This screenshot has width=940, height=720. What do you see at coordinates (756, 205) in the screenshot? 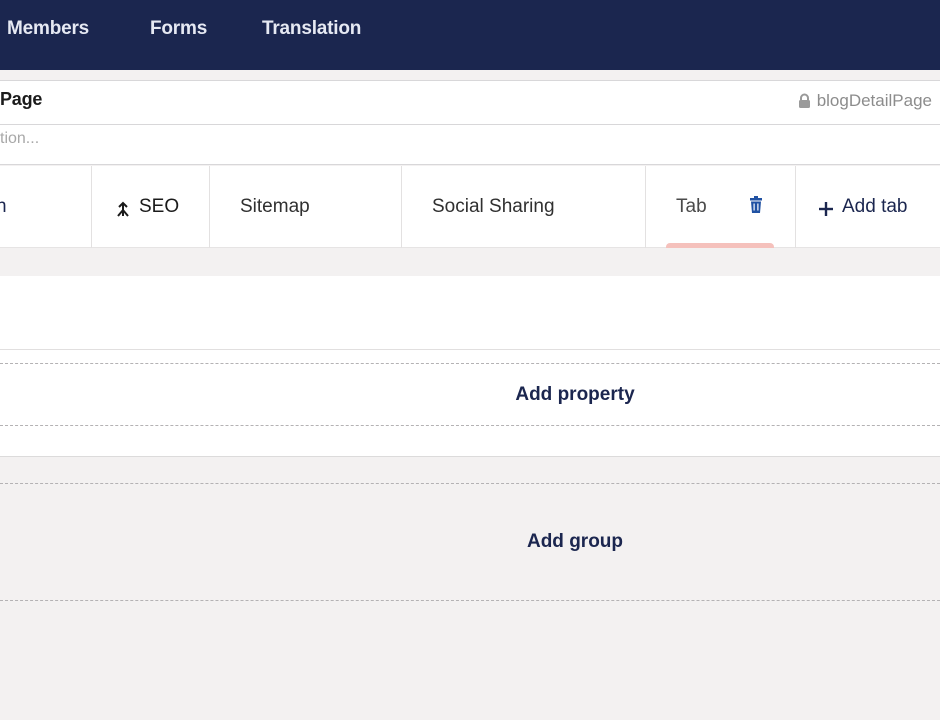
I see `trash-icon` at bounding box center [756, 205].